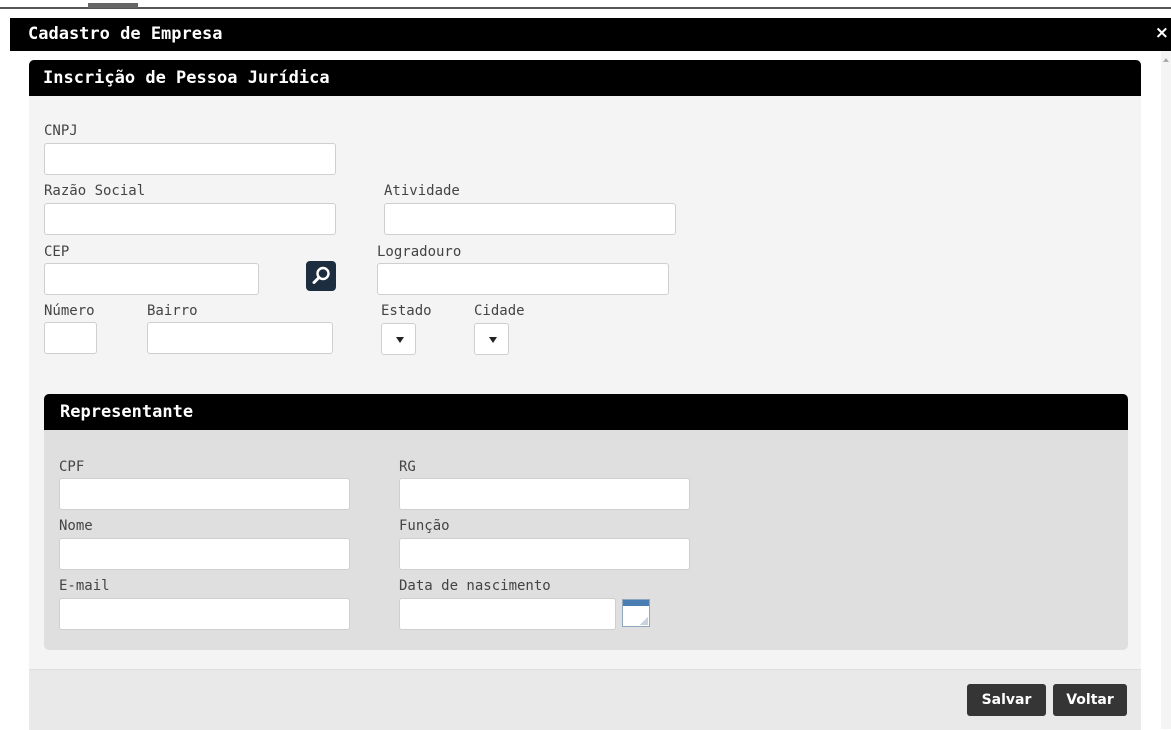 The width and height of the screenshot is (1171, 730). What do you see at coordinates (1162, 33) in the screenshot?
I see `close-icon: ×` at bounding box center [1162, 33].